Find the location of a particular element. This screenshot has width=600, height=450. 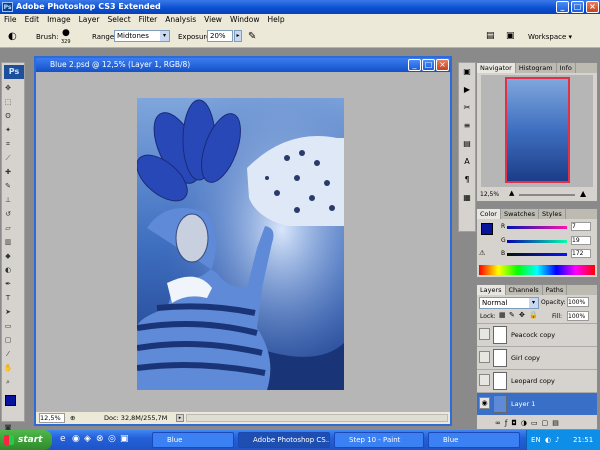

maximize-button: □ is located at coordinates (577, 7).